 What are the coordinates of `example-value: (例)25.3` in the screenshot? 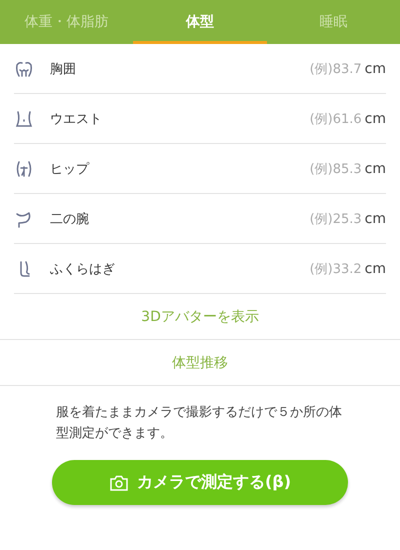 It's located at (336, 219).